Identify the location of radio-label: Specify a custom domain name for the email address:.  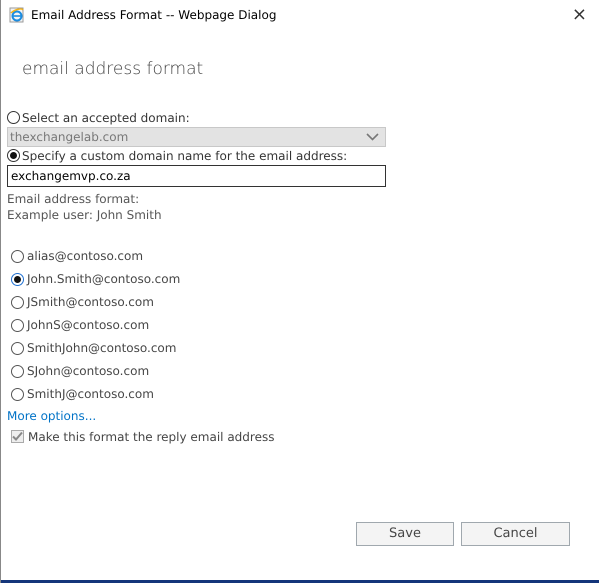
(185, 156).